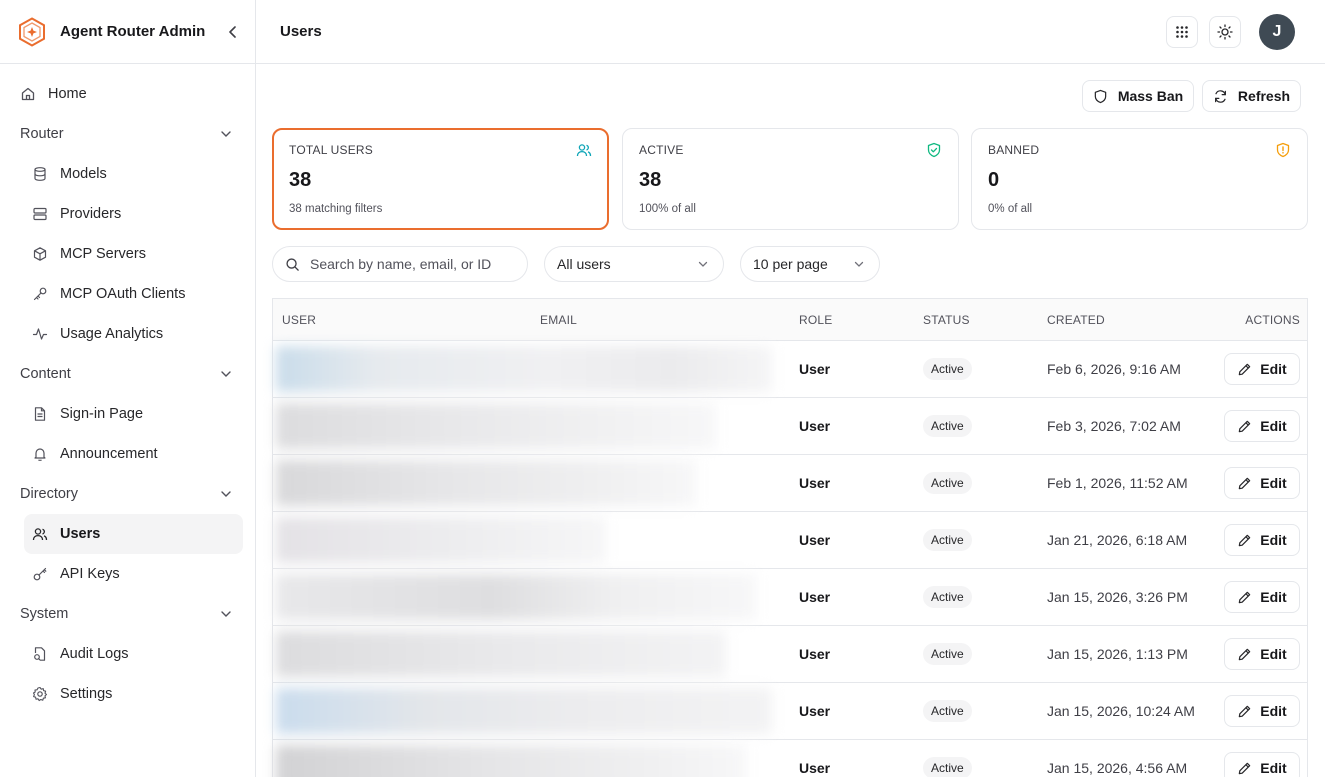 Image resolution: width=1325 pixels, height=777 pixels. Describe the element at coordinates (103, 254) in the screenshot. I see `sidebar-item-label: MCP Servers` at that location.